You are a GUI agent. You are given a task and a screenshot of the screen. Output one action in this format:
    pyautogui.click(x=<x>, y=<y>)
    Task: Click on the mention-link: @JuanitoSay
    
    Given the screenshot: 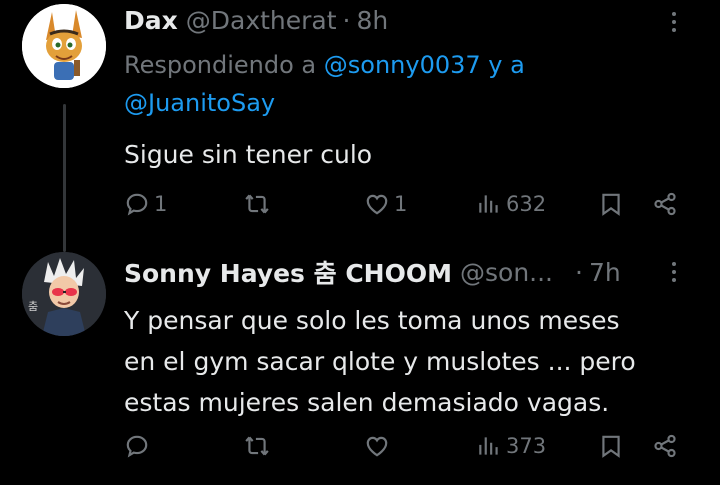 What is the action you would take?
    pyautogui.click(x=199, y=103)
    